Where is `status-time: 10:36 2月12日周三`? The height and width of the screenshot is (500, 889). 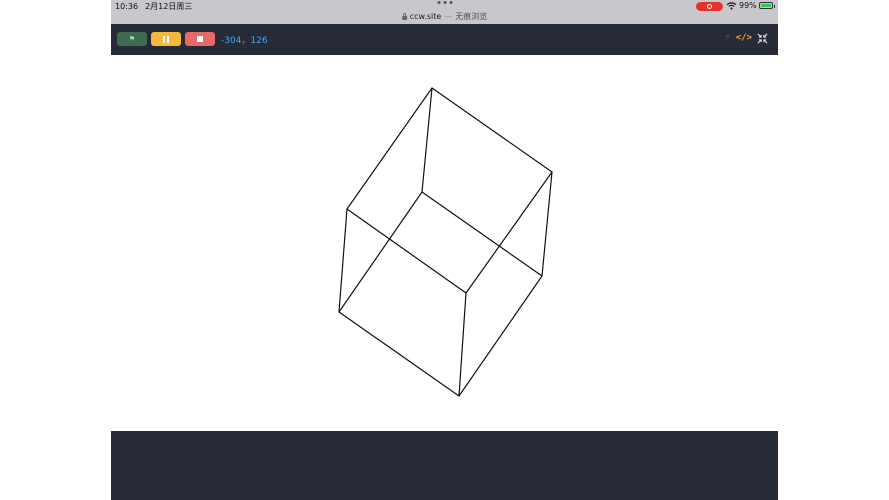 status-time: 10:36 2月12日周三 is located at coordinates (157, 6).